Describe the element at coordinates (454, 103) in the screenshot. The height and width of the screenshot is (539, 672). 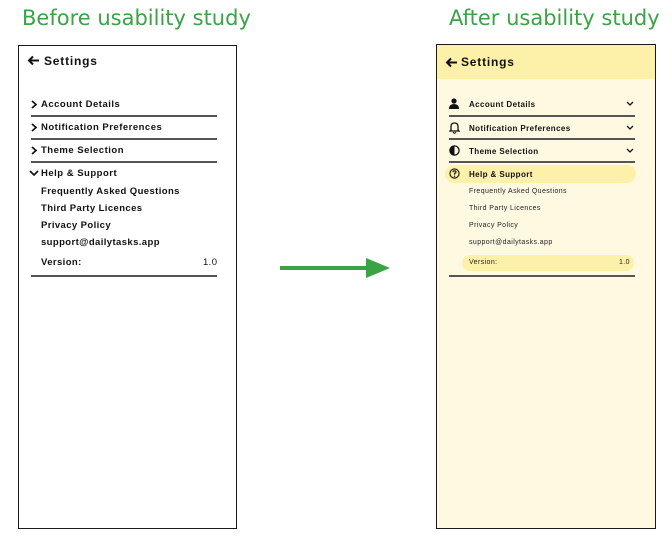
I see `person-icon` at that location.